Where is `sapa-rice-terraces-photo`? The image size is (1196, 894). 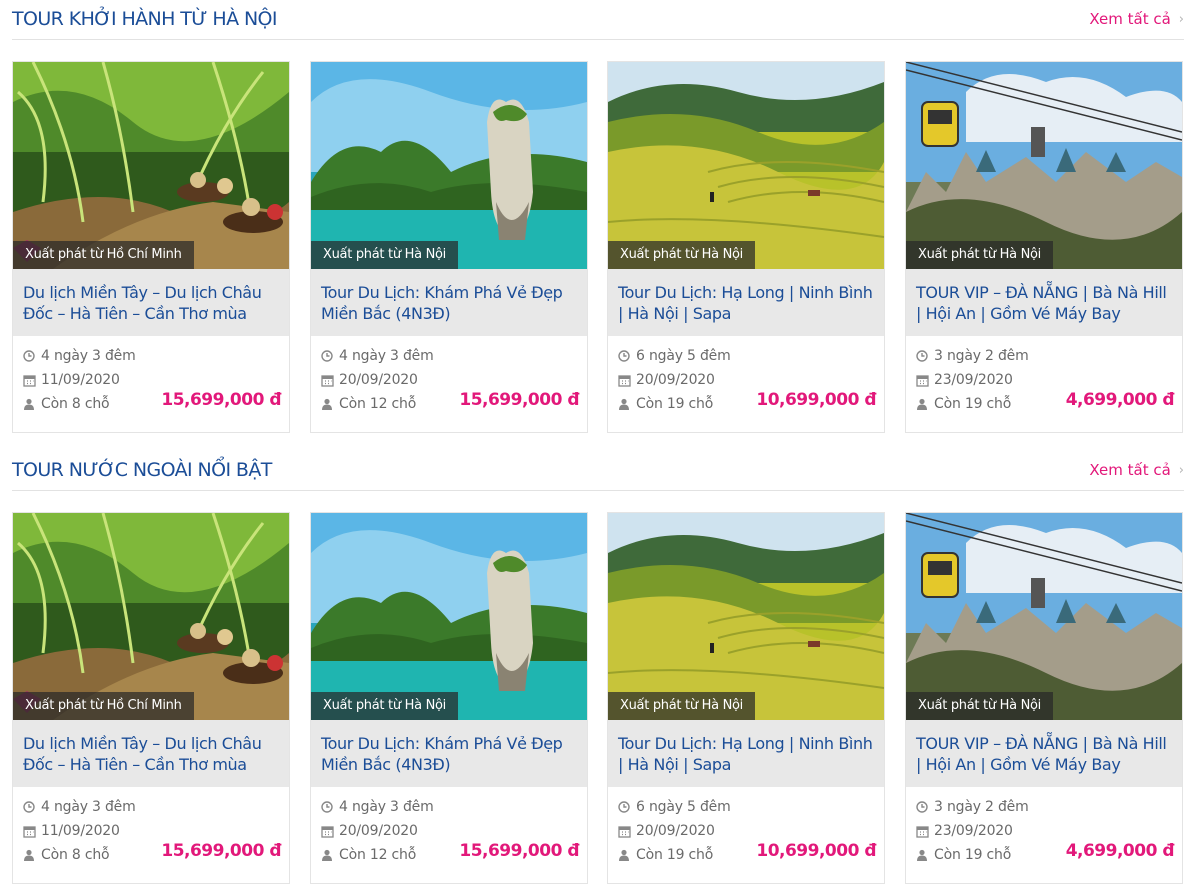
sapa-rice-terraces-photo is located at coordinates (746, 165).